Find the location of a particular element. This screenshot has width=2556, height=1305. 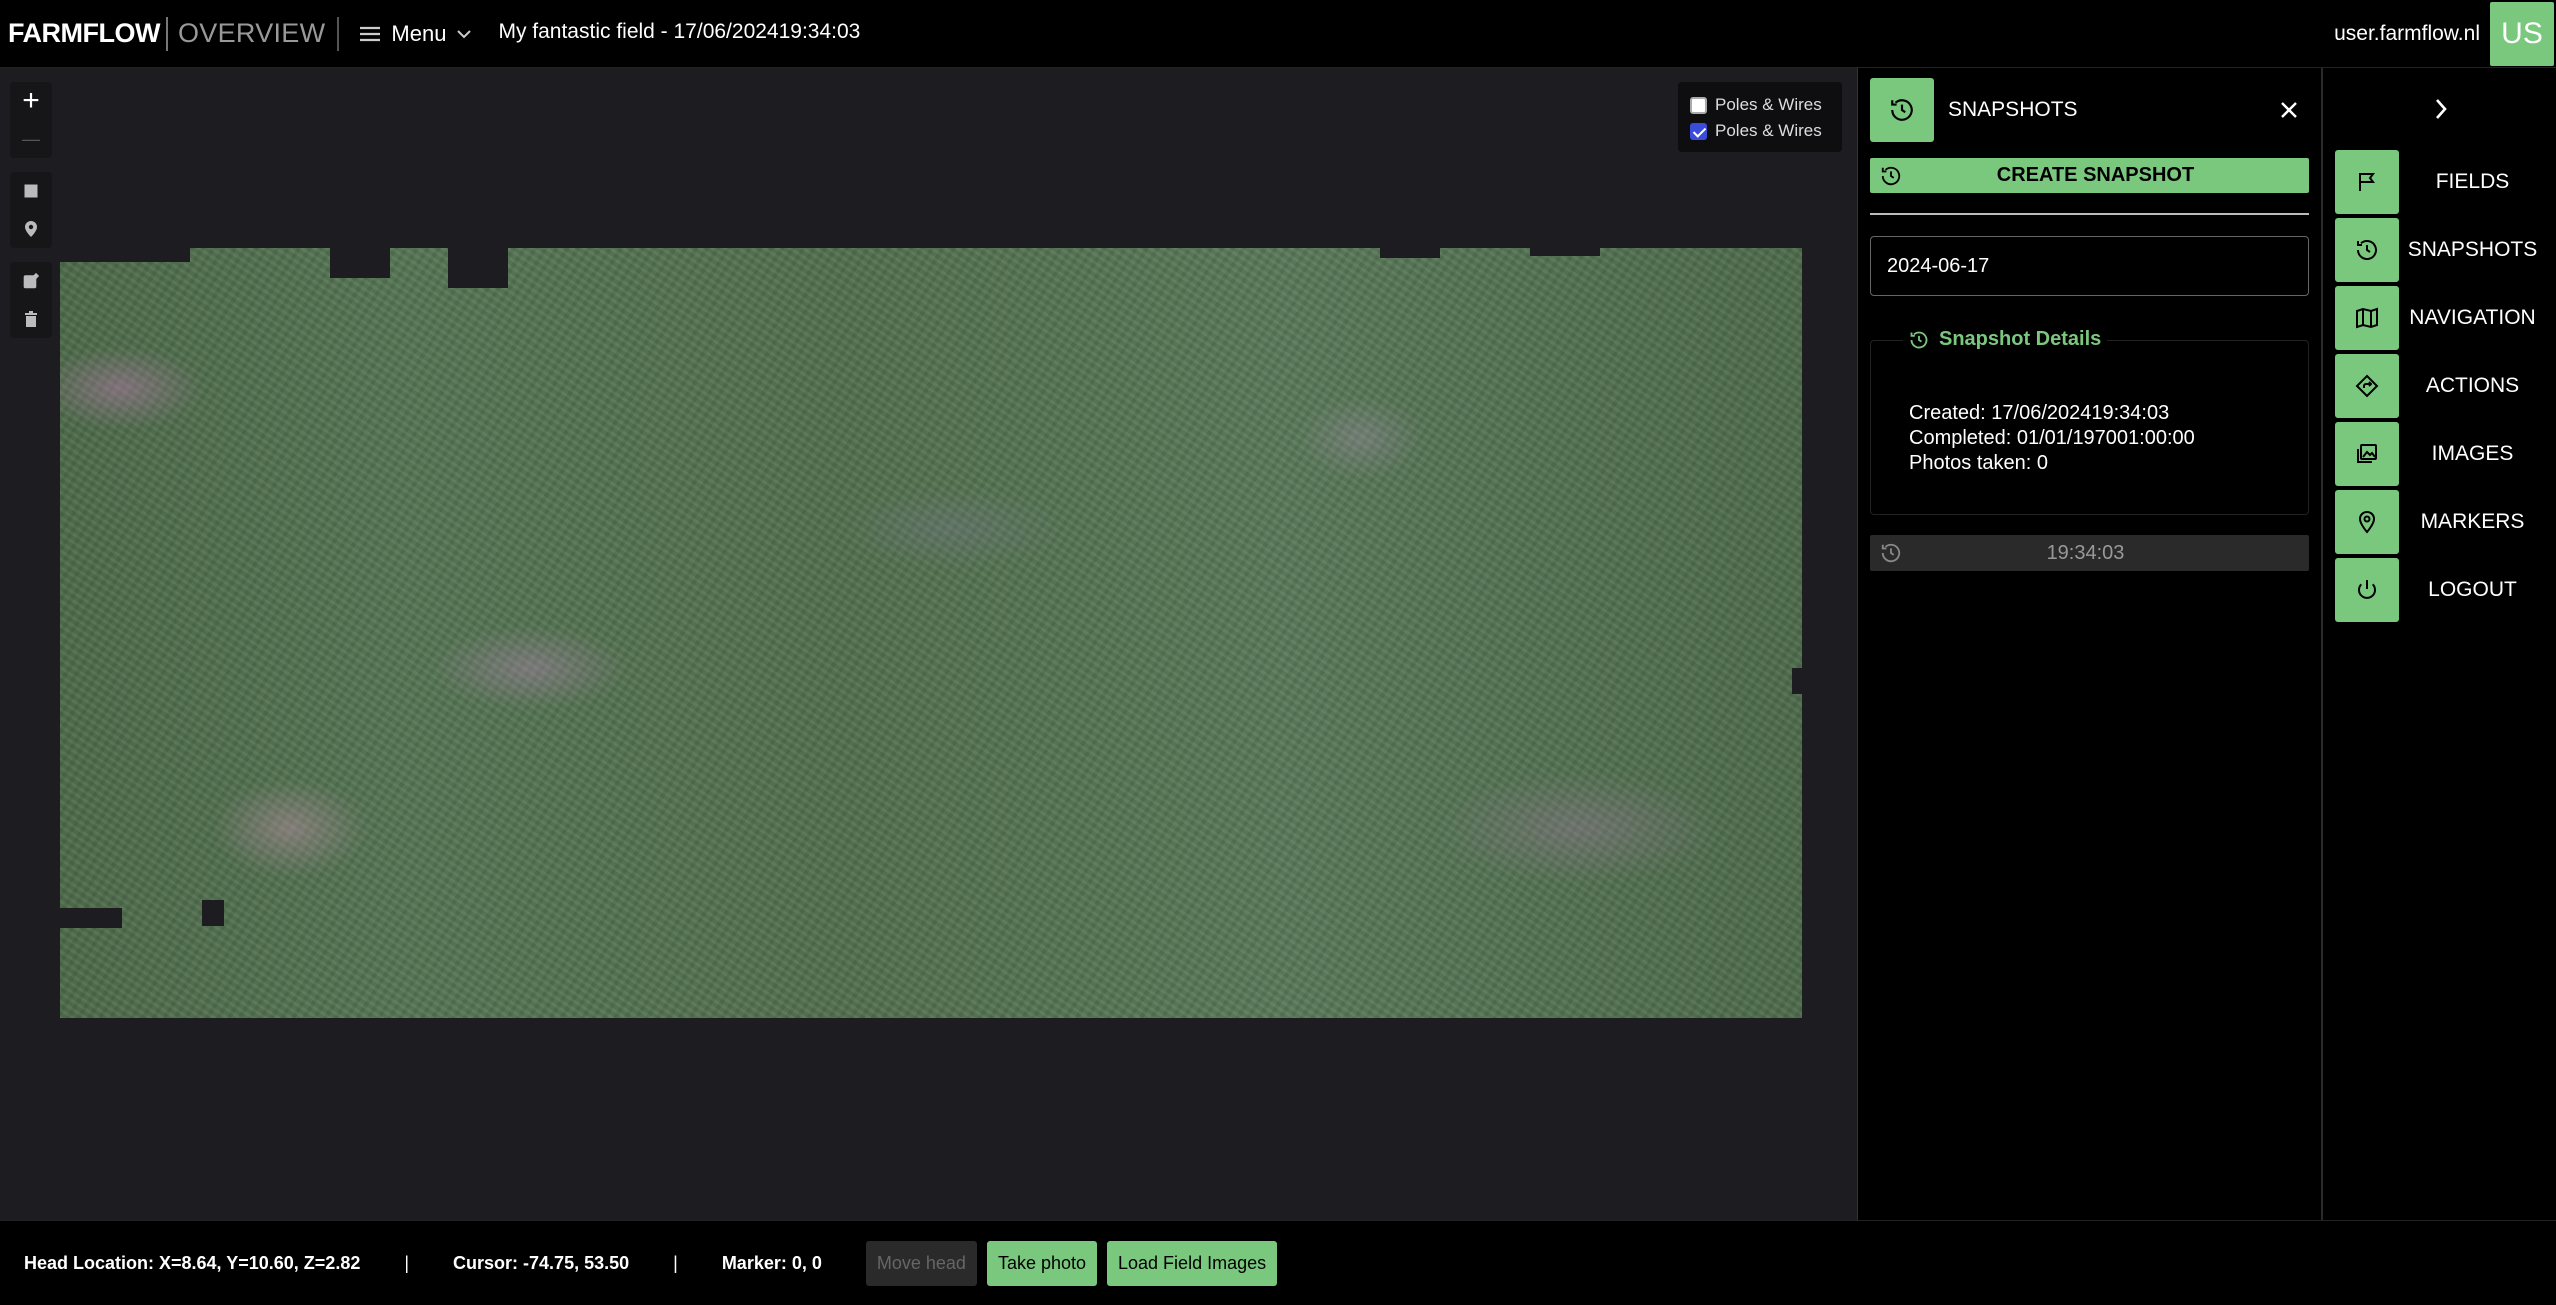

images-icon is located at coordinates (2367, 454).